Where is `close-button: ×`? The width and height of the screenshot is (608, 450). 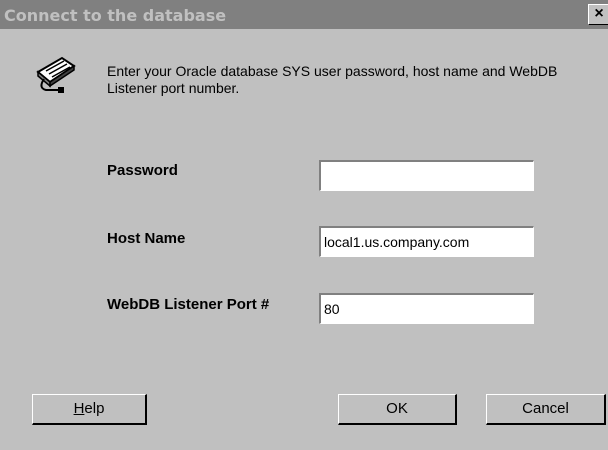 close-button: × is located at coordinates (598, 14).